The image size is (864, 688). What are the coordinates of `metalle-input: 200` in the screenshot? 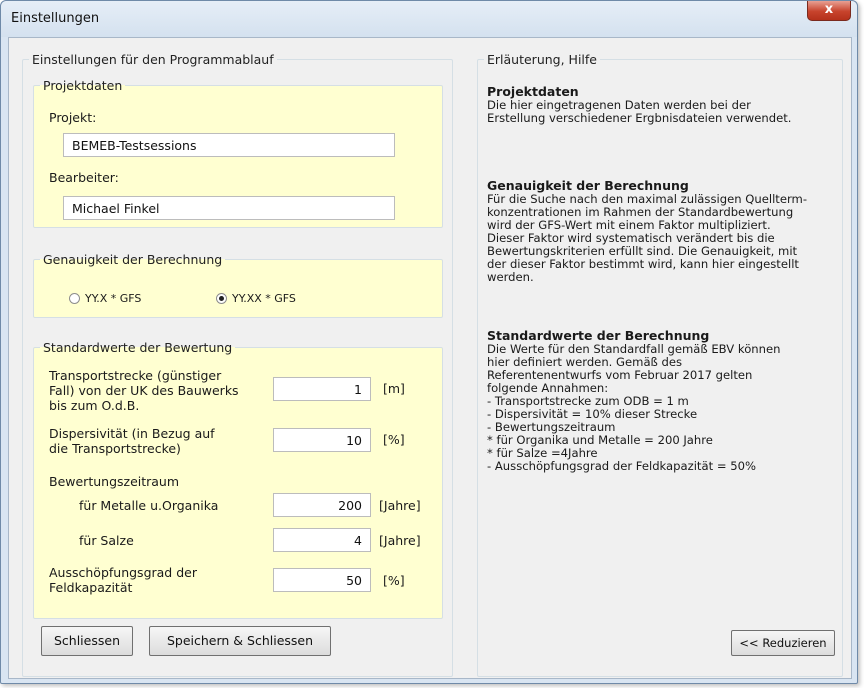 It's located at (322, 505).